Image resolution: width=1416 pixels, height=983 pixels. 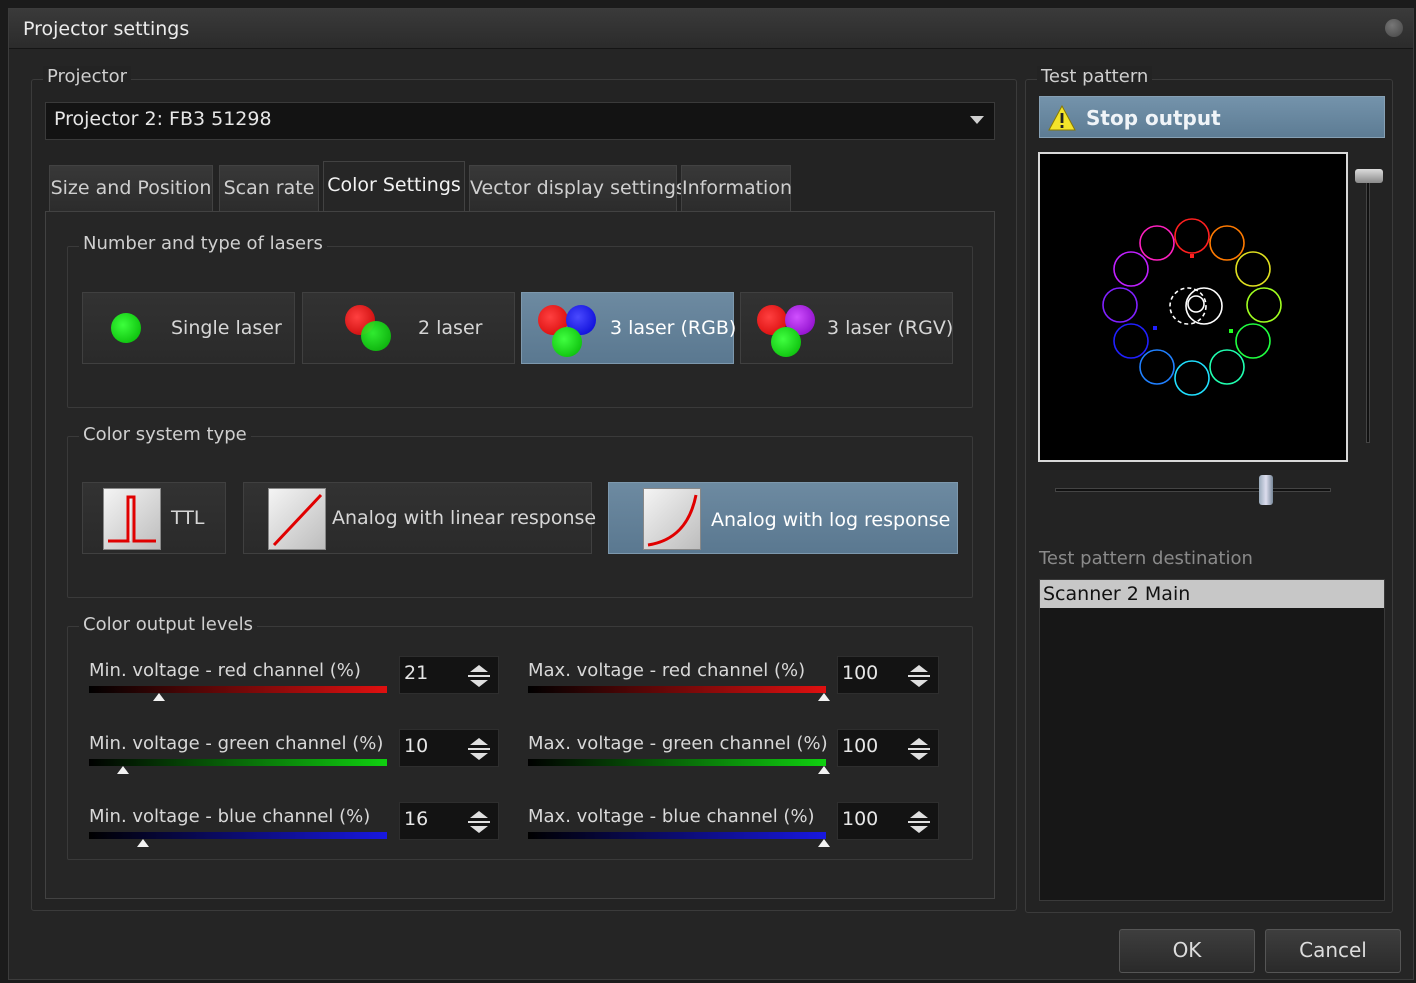 What do you see at coordinates (449, 675) in the screenshot?
I see `min-red-spinner: 21` at bounding box center [449, 675].